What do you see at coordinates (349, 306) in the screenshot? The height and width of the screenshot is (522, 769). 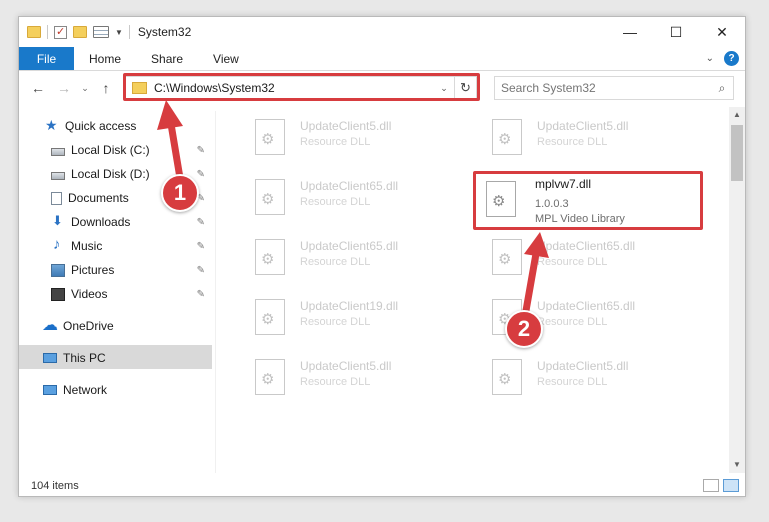 I see `file-name: UpdateClient19.dll` at bounding box center [349, 306].